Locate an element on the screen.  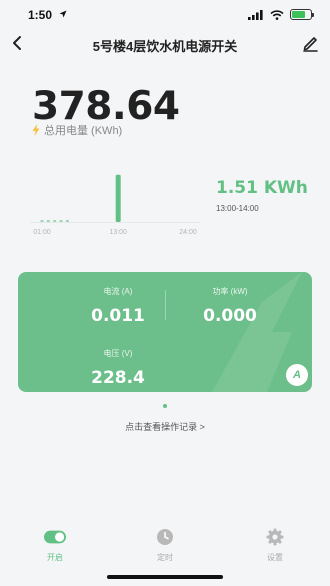
bolt-icon is located at coordinates (36, 130).